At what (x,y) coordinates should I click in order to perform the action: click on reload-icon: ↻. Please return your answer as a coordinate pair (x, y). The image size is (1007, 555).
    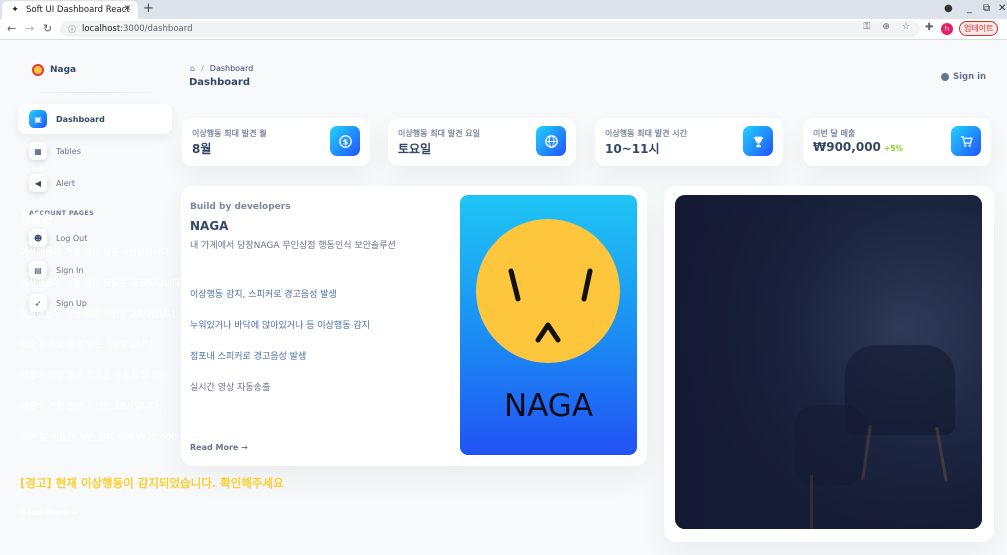
    Looking at the image, I should click on (47, 29).